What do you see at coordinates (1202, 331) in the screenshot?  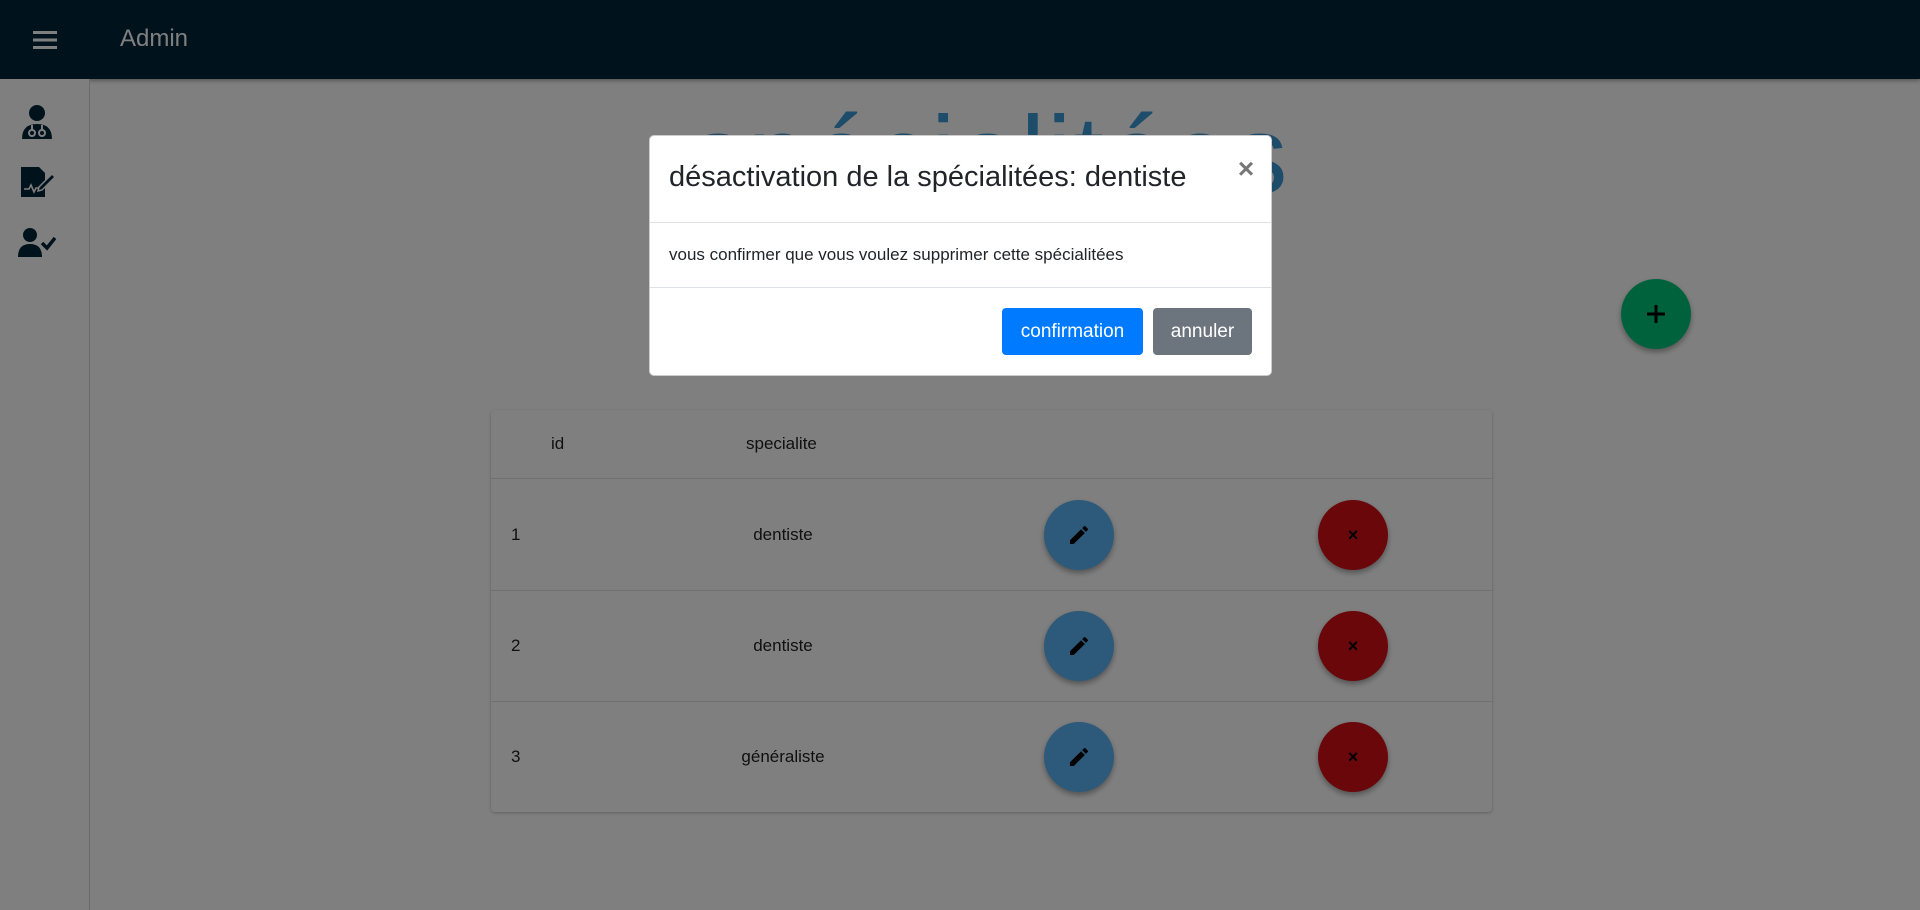 I see `cancel-button: annuler` at bounding box center [1202, 331].